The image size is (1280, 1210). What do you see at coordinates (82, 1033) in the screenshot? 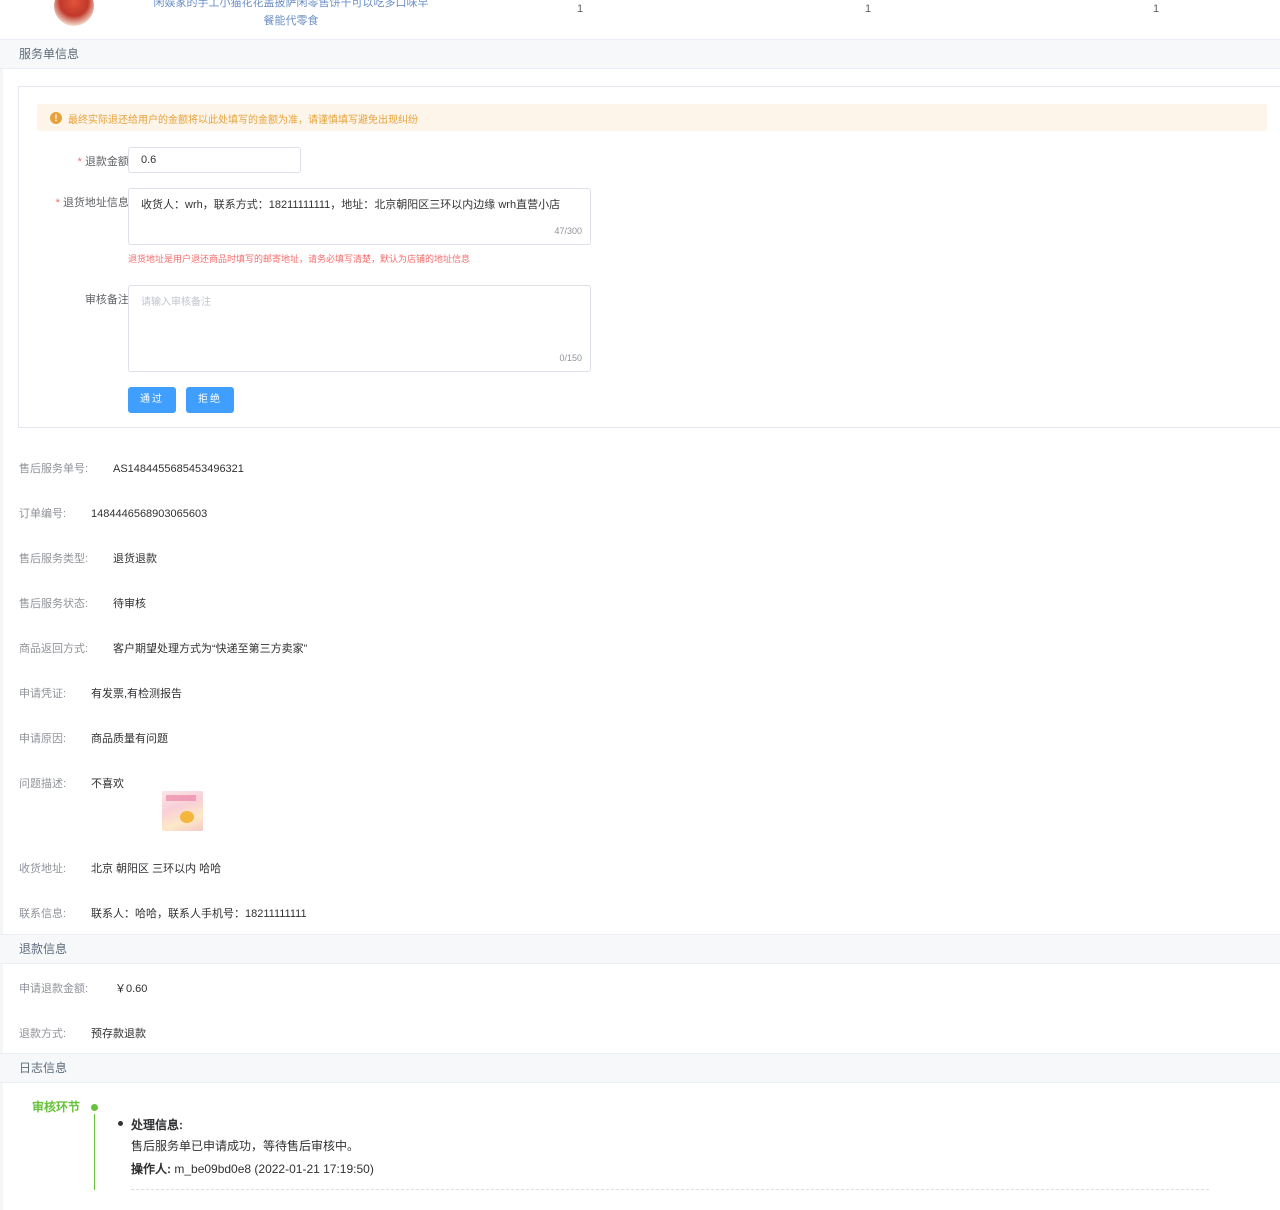
I see `refund-row-method: 退款方式: 预存款退款` at bounding box center [82, 1033].